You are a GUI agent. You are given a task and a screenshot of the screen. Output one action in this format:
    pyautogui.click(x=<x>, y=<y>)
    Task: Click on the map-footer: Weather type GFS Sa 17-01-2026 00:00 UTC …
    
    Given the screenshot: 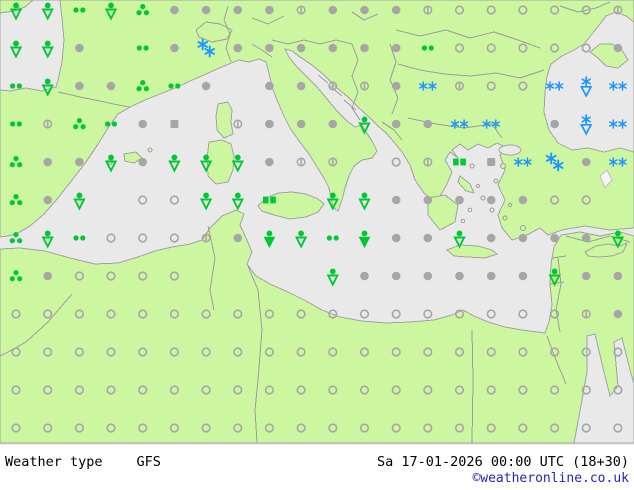 What is the action you would take?
    pyautogui.click(x=317, y=467)
    